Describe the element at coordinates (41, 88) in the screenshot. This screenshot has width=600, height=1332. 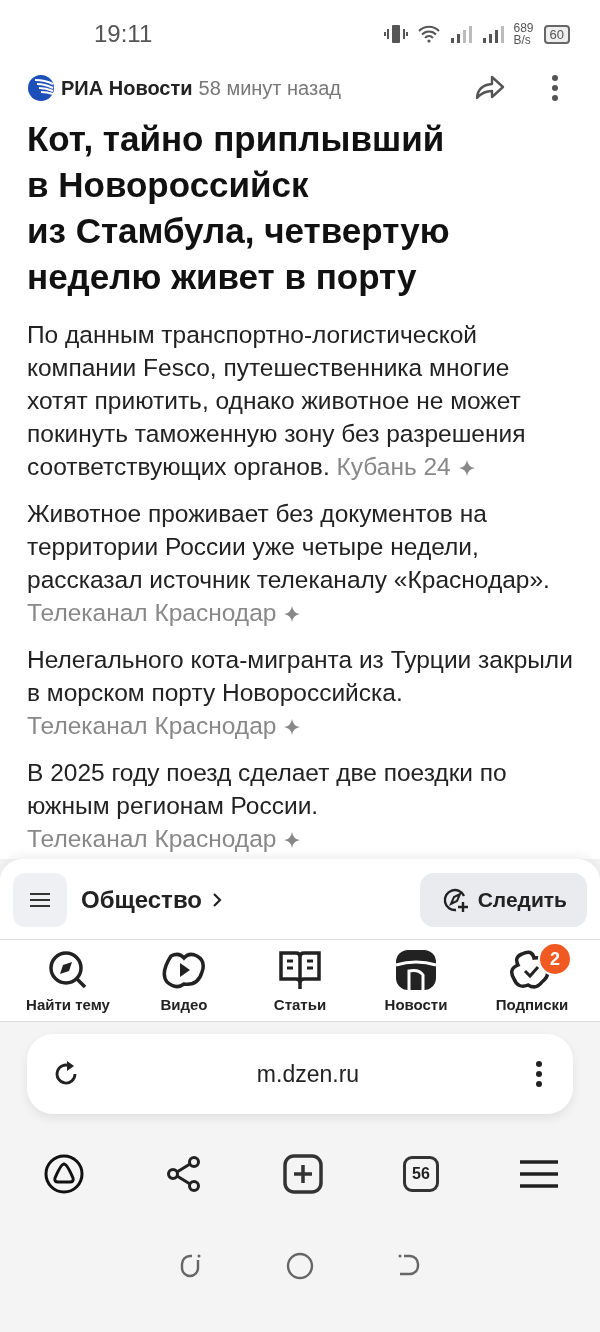
I see `globe-logo-icon` at that location.